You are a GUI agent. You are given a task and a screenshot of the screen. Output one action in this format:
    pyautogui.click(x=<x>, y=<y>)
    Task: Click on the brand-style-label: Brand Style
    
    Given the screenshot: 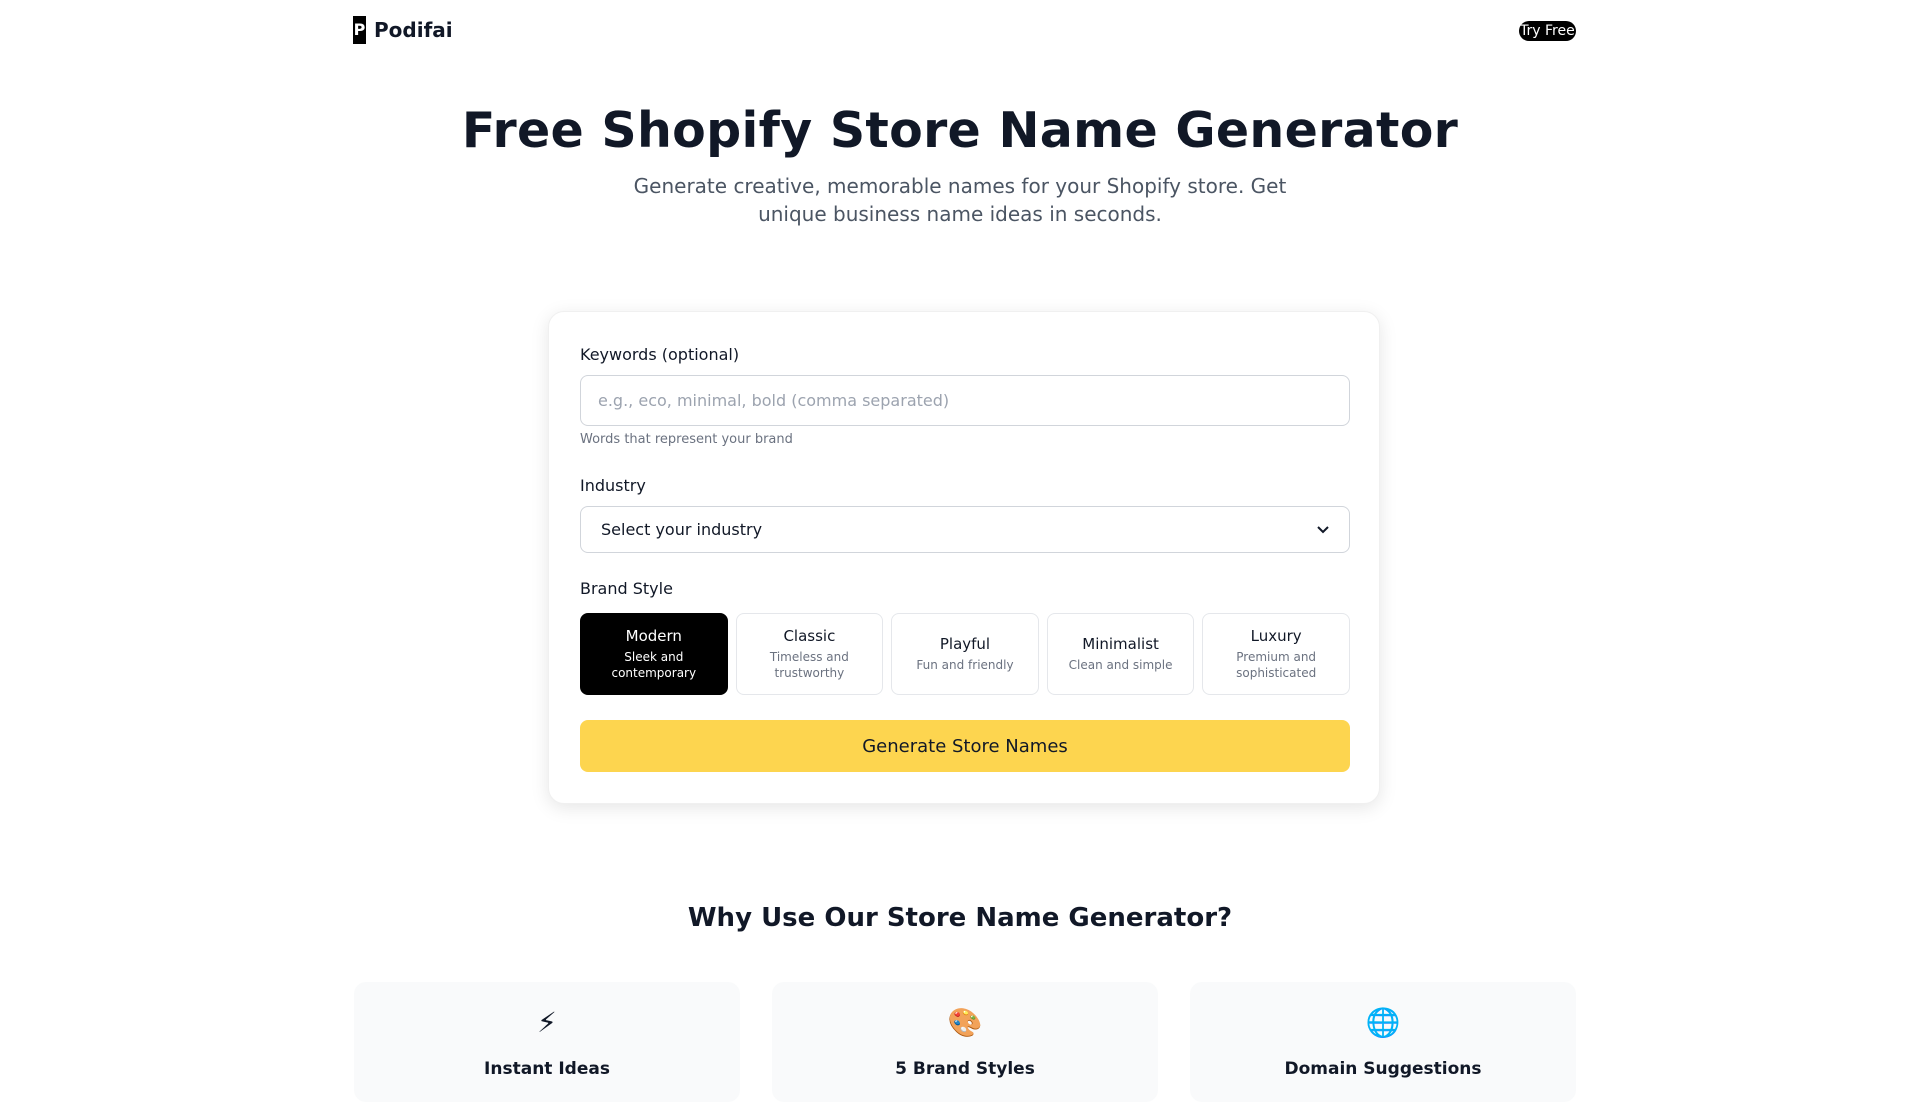 What is the action you would take?
    pyautogui.click(x=626, y=588)
    